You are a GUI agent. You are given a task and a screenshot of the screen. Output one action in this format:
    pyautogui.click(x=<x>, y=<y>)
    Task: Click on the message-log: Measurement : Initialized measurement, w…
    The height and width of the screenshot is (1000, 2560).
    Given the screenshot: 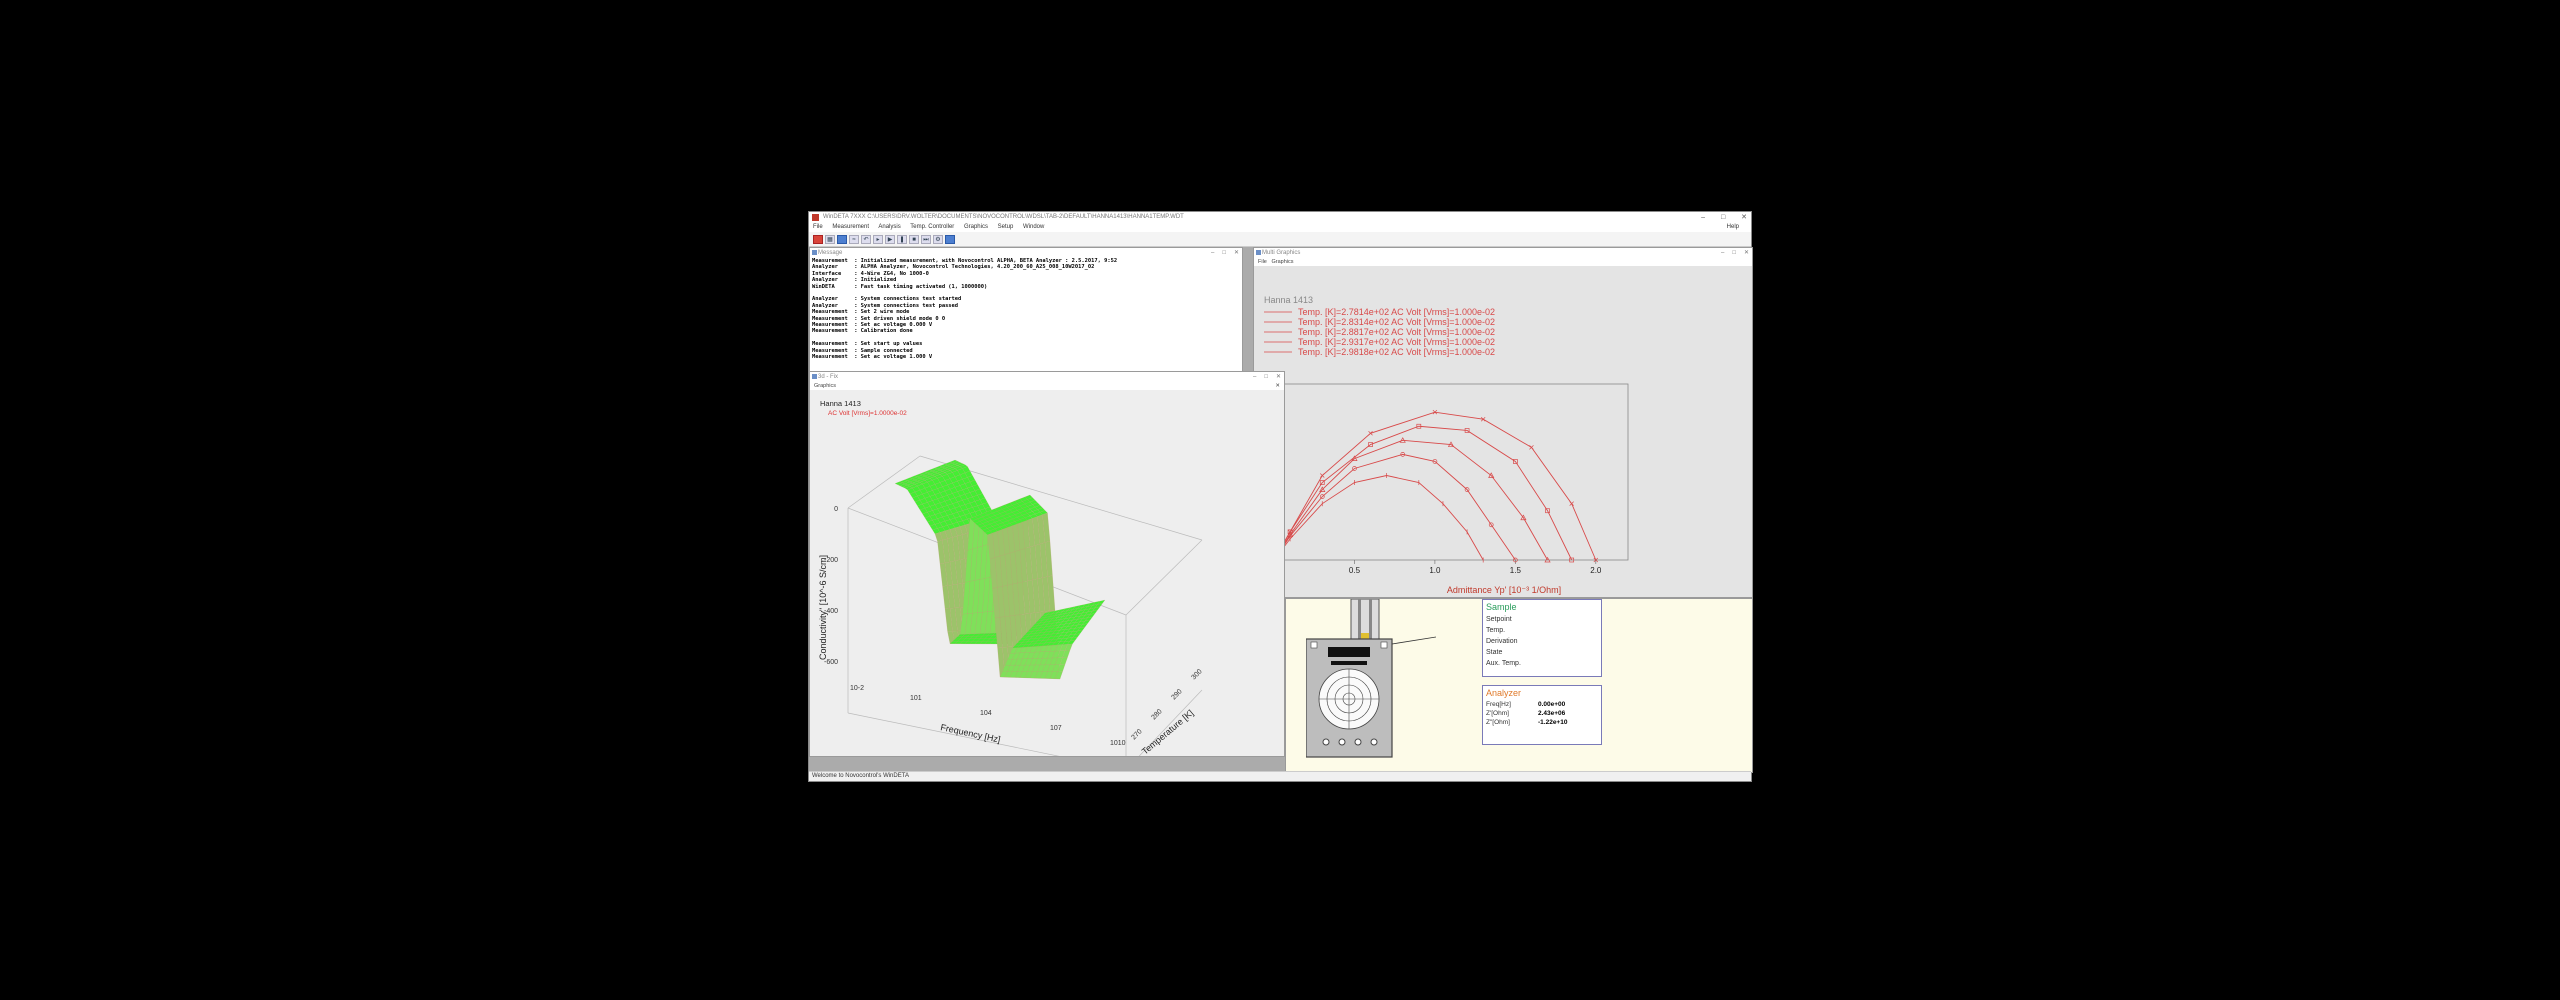 What is the action you would take?
    pyautogui.click(x=1026, y=309)
    